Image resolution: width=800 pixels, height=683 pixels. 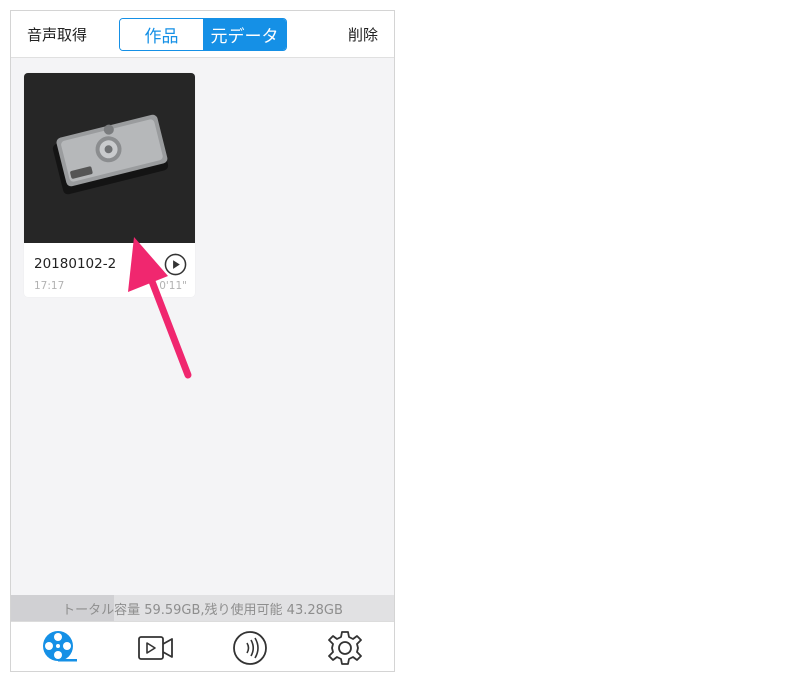 What do you see at coordinates (161, 34) in the screenshot?
I see `segment-works: 作品` at bounding box center [161, 34].